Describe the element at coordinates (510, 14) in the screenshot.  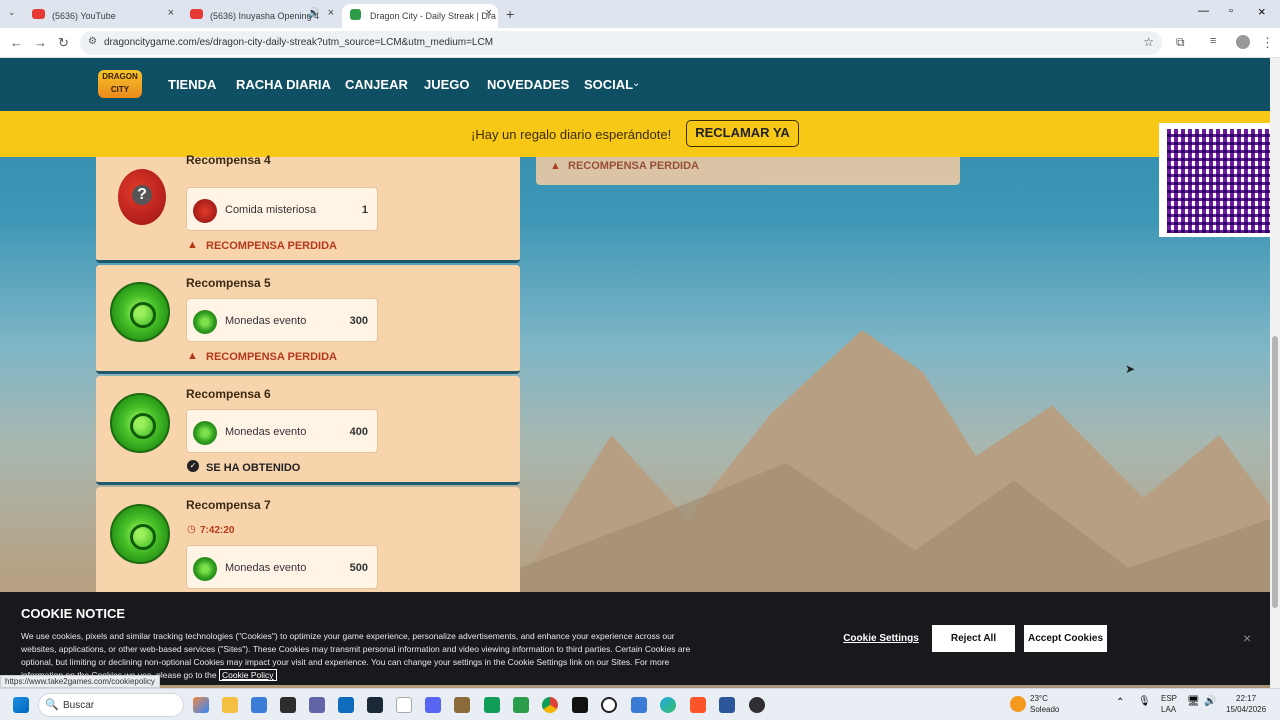
I see `new-tab-button: +` at that location.